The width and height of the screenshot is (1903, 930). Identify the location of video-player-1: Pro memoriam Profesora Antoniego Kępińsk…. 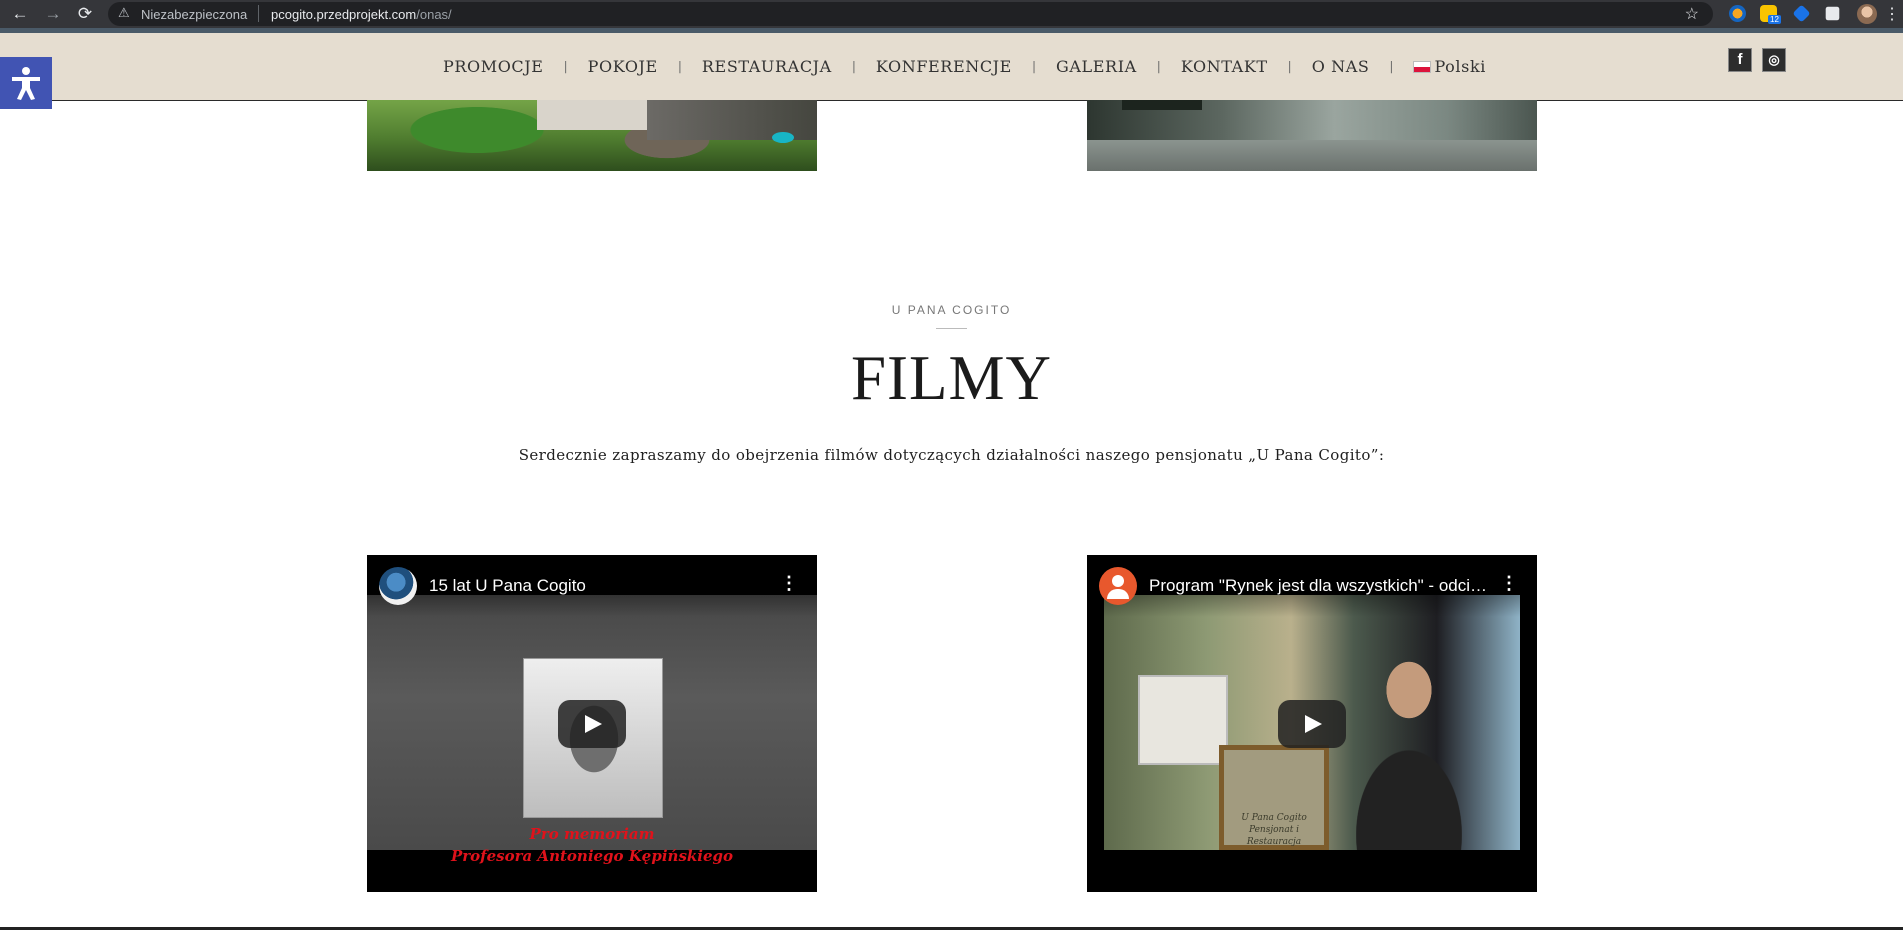
(592, 723).